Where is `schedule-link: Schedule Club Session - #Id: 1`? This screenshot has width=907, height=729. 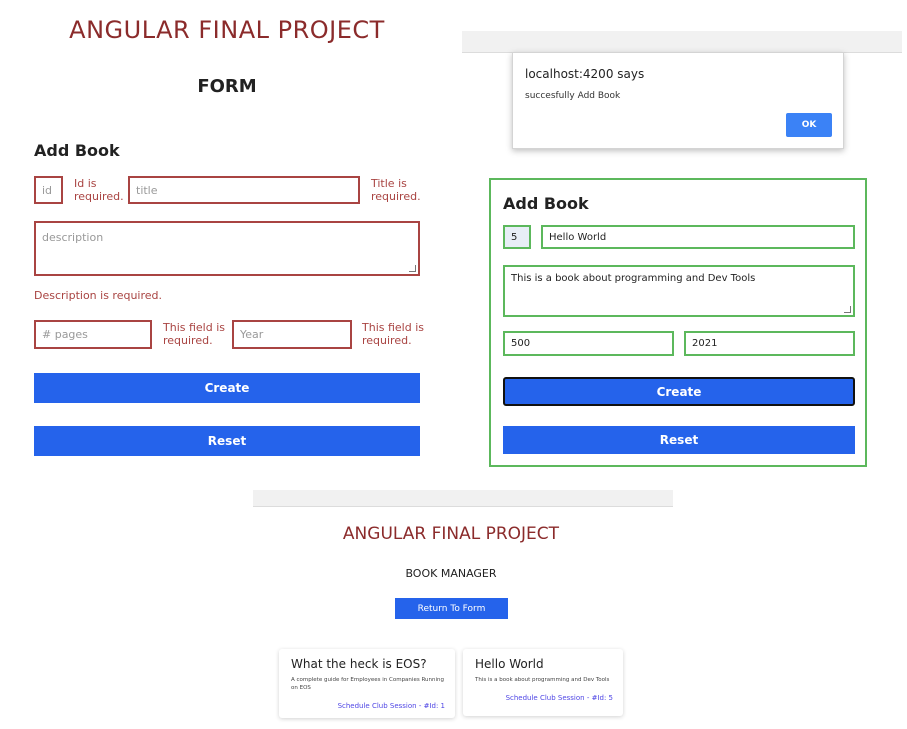 schedule-link: Schedule Club Session - #Id: 1 is located at coordinates (391, 706).